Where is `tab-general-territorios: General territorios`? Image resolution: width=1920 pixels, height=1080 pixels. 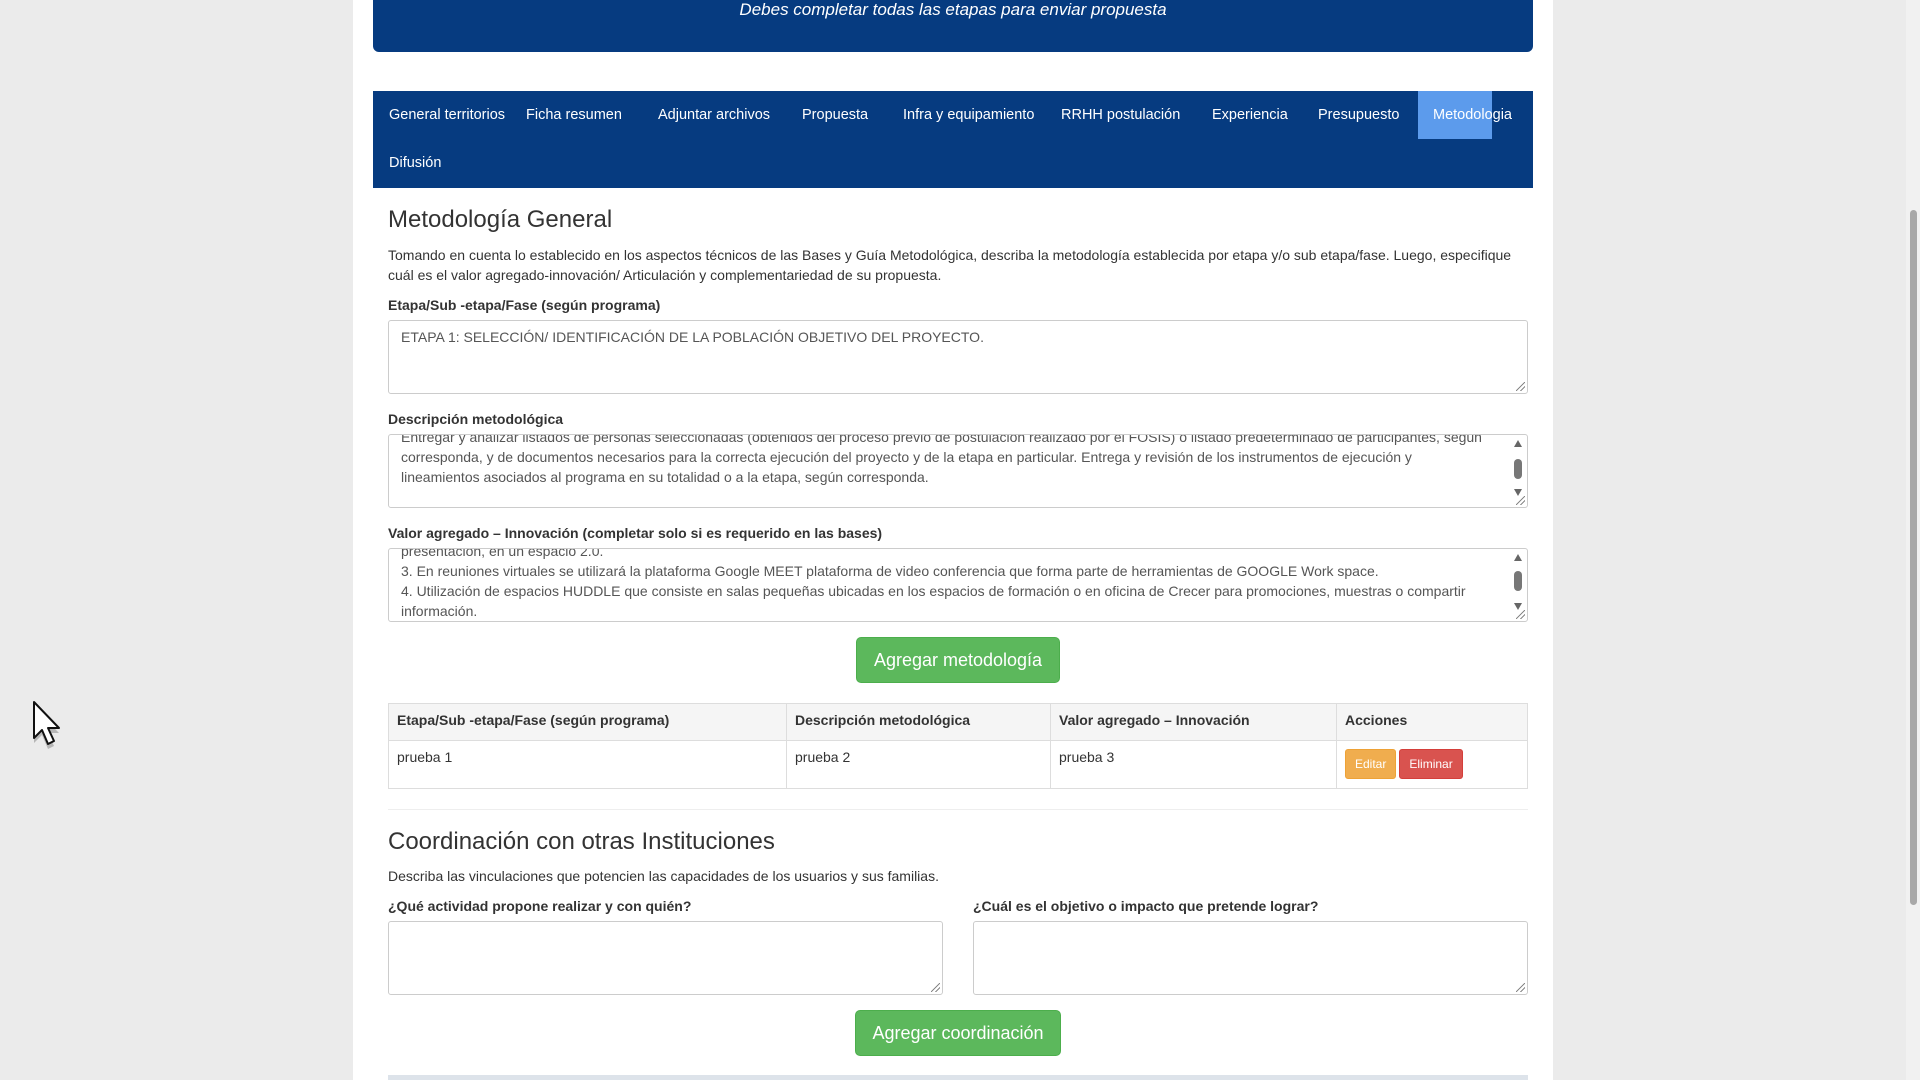
tab-general-territorios: General territorios is located at coordinates (447, 115).